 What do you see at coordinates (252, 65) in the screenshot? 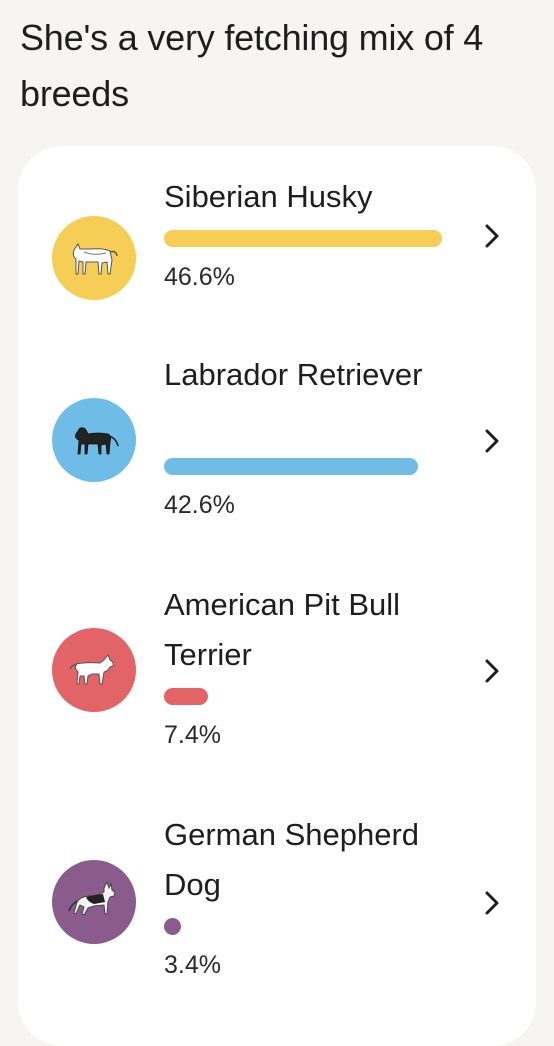
I see `page-heading: She's a very fetching mix of 4 breeds` at bounding box center [252, 65].